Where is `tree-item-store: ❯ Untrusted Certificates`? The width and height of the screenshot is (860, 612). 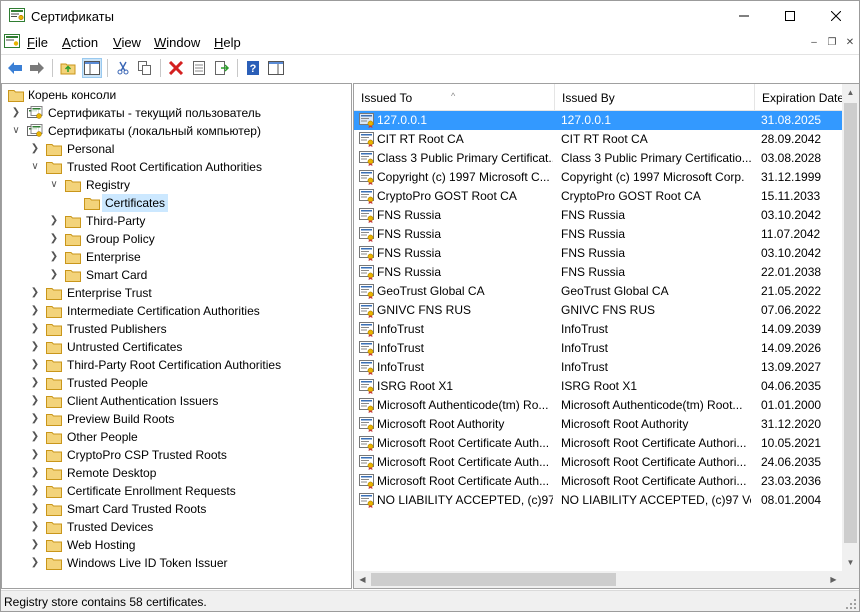 tree-item-store: ❯ Untrusted Certificates is located at coordinates (172, 347).